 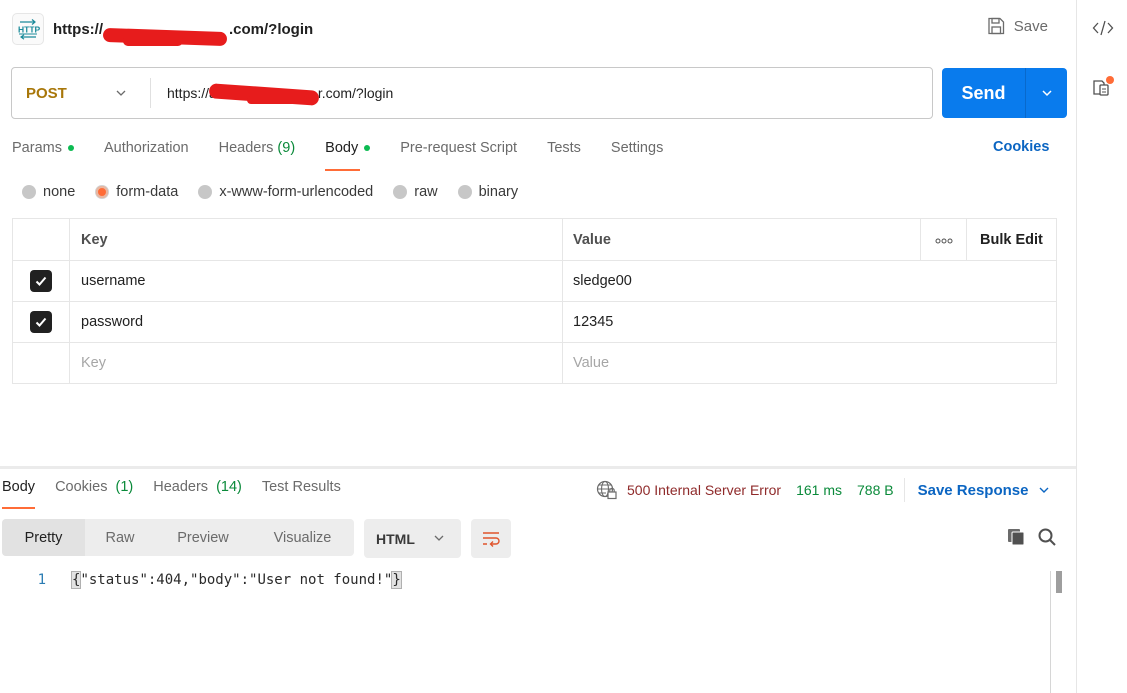 What do you see at coordinates (809, 363) in the screenshot?
I see `value-input-placeholder: Value` at bounding box center [809, 363].